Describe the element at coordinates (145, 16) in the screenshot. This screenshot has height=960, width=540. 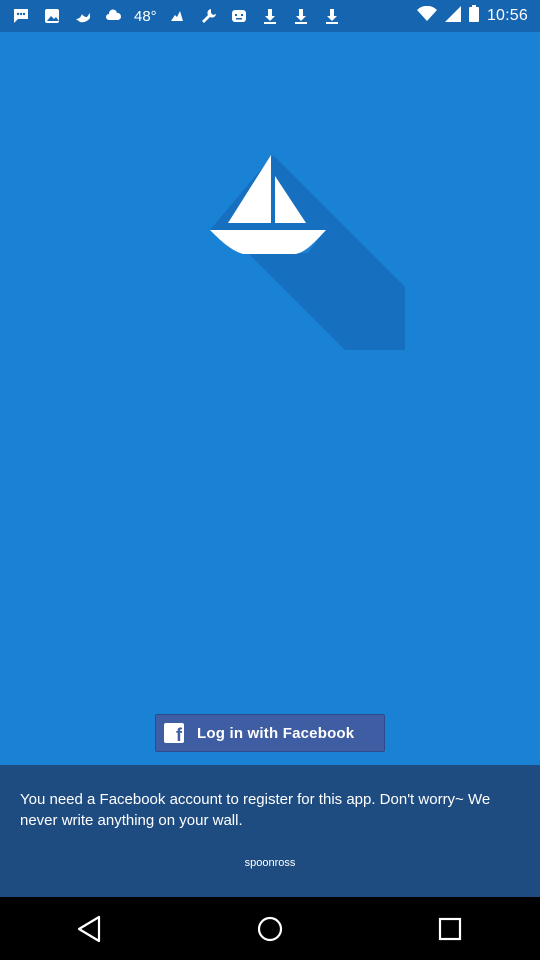
I see `temperature-text: 48°` at that location.